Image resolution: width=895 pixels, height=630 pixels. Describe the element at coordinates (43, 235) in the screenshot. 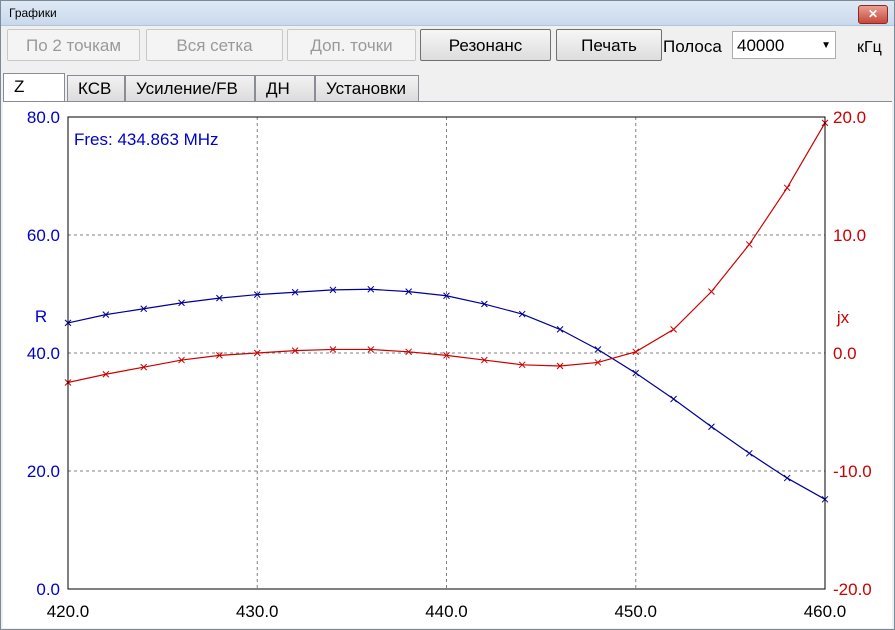

I see `left-y-tick-label: 60.0` at that location.